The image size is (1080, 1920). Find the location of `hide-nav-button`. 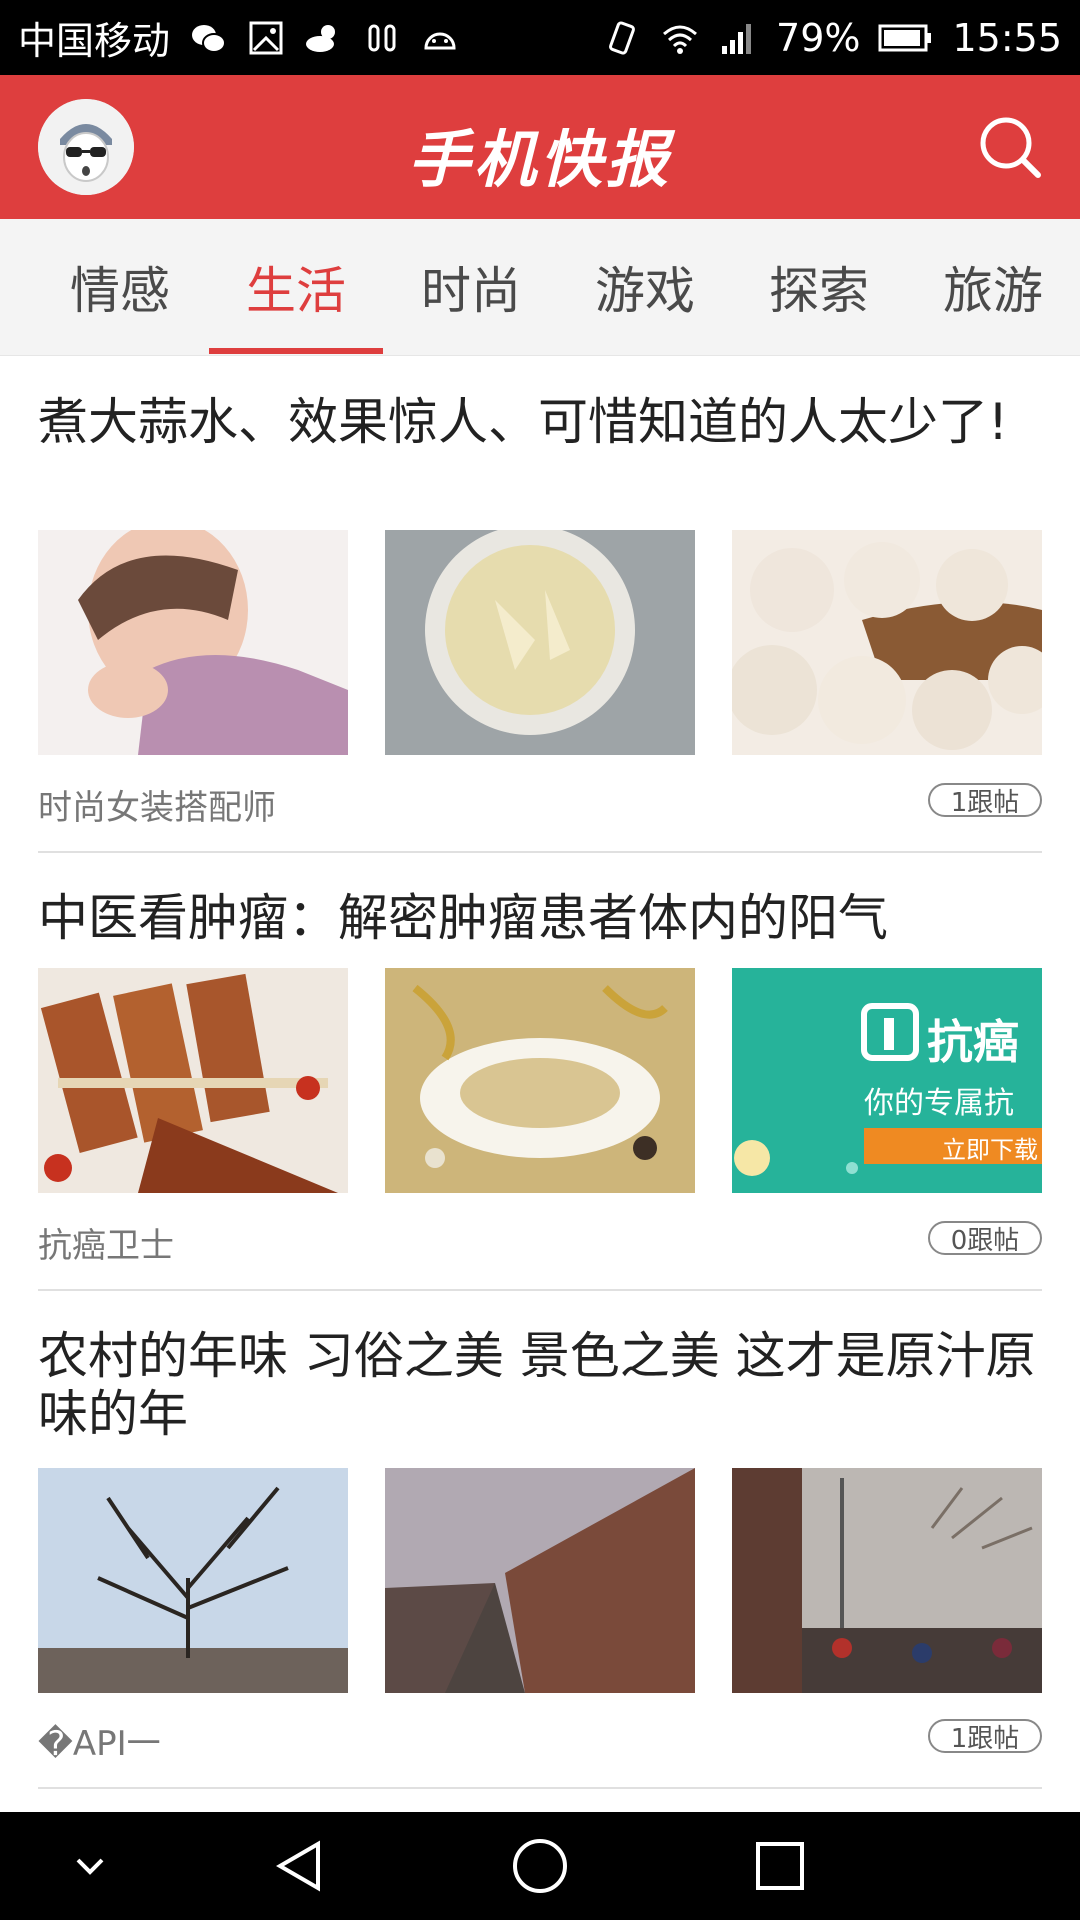

hide-nav-button is located at coordinates (90, 1866).